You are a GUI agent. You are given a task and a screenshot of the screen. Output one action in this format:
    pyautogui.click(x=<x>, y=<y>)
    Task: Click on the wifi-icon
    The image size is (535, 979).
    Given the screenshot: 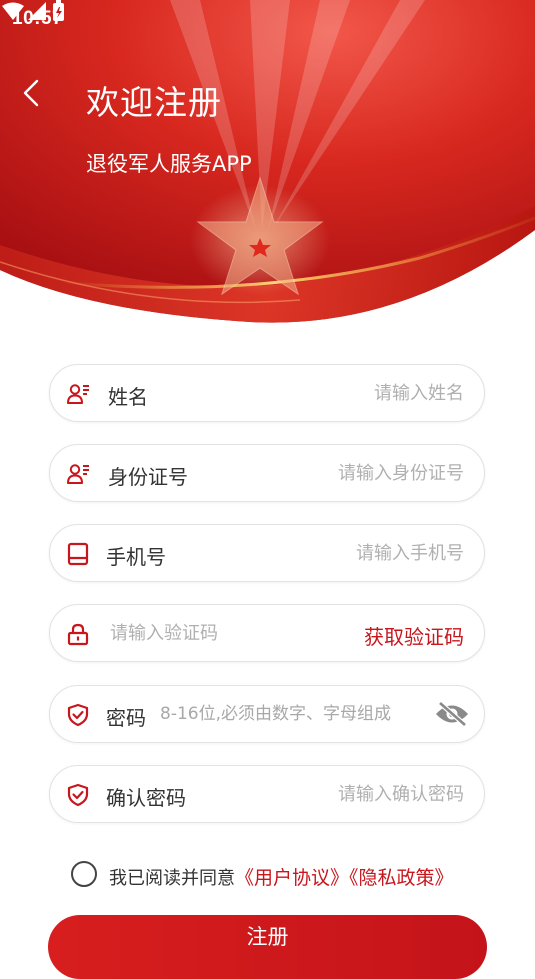 What is the action you would take?
    pyautogui.click(x=13, y=11)
    